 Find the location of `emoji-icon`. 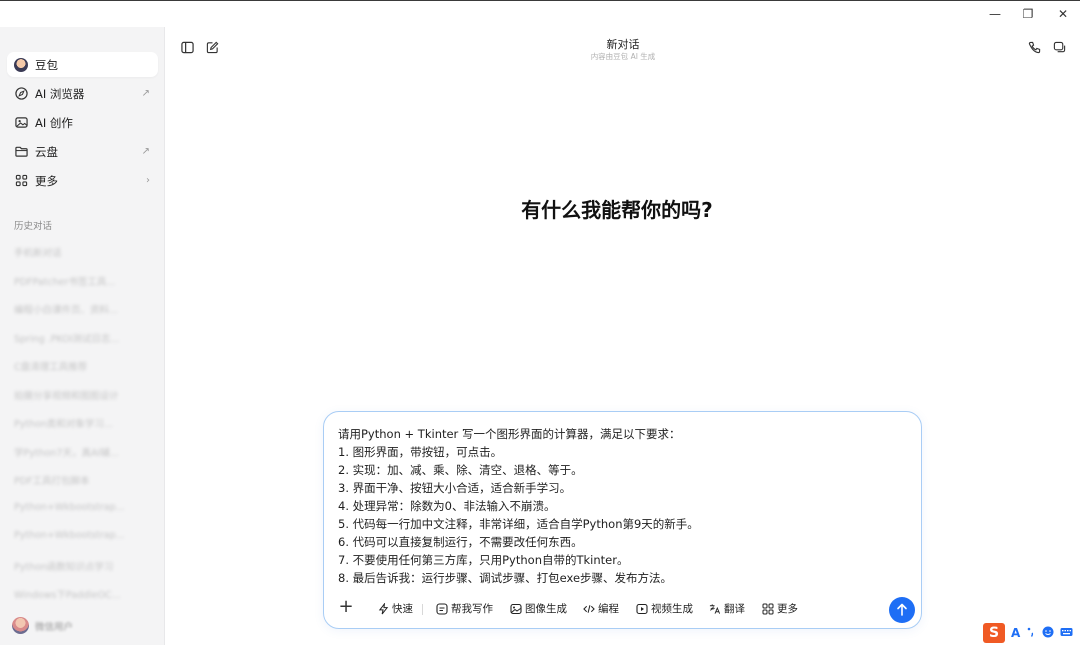

emoji-icon is located at coordinates (1048, 633).